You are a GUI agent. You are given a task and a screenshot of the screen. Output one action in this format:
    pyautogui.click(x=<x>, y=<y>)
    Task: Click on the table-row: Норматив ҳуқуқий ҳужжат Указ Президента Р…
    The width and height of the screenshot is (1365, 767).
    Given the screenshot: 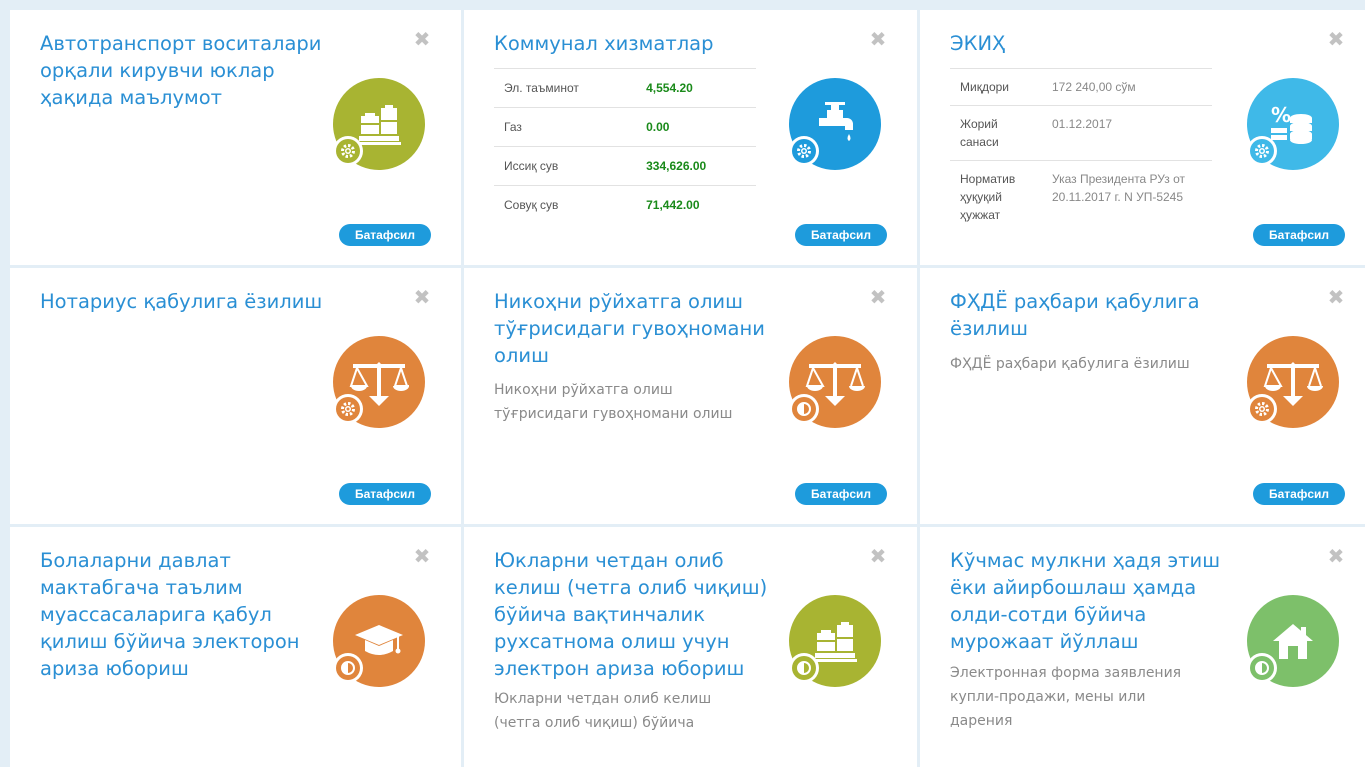 What is the action you would take?
    pyautogui.click(x=1081, y=196)
    